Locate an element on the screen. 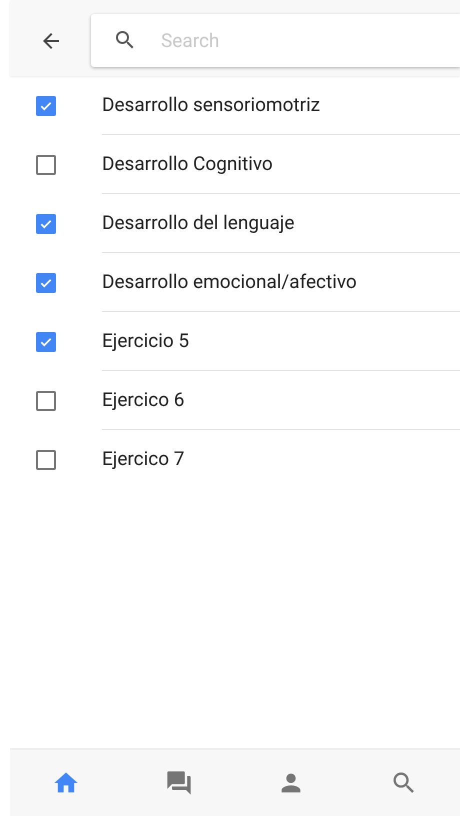  item-label: Desarrollo emocional/afectivo is located at coordinates (229, 281).